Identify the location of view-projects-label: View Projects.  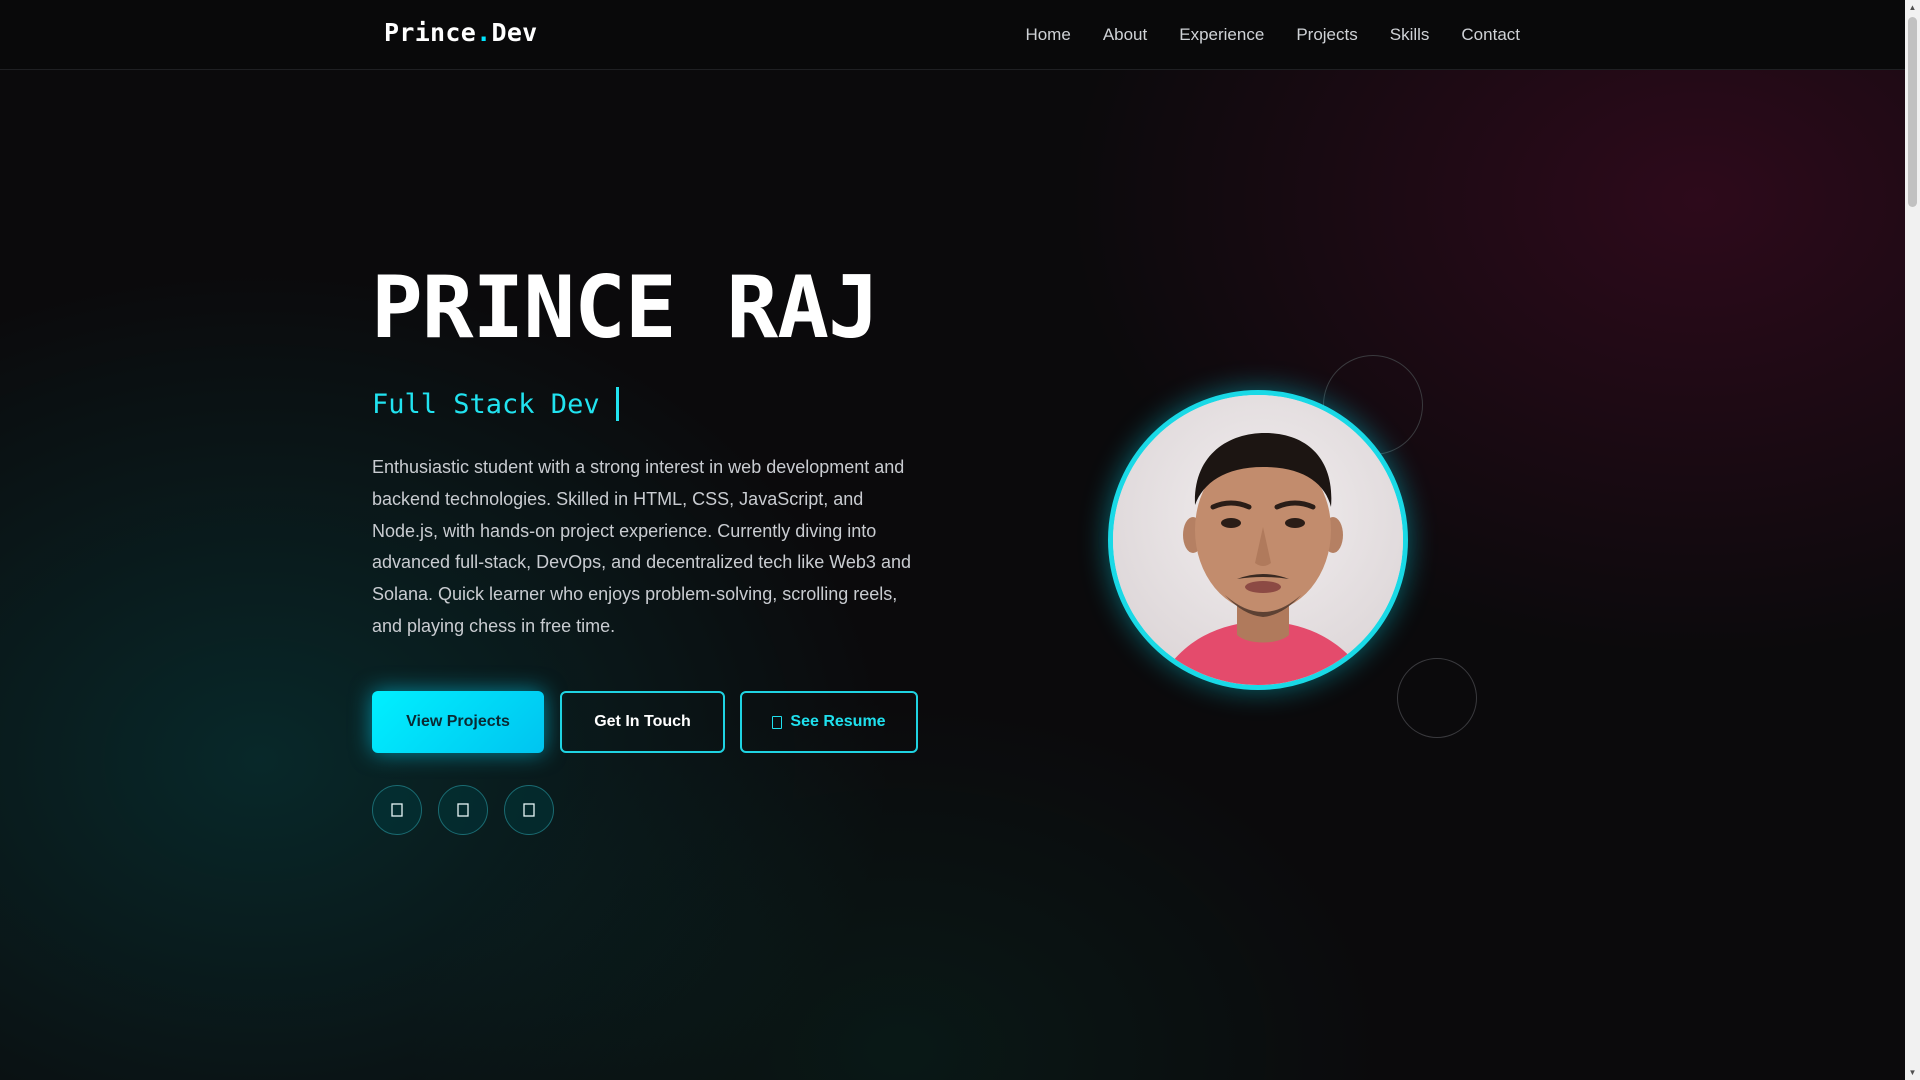
(458, 721).